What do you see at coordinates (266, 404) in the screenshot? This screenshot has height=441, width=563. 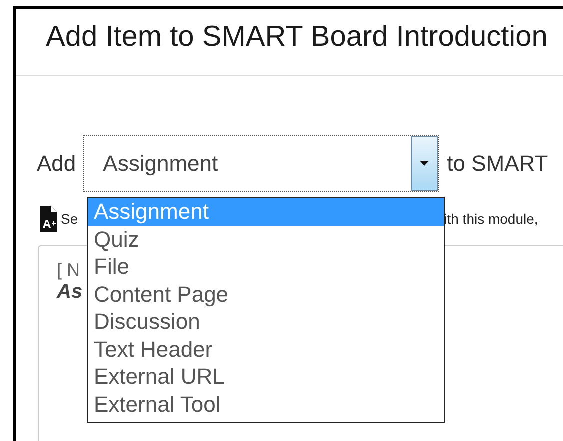 I see `dropdown-option: External Tool` at bounding box center [266, 404].